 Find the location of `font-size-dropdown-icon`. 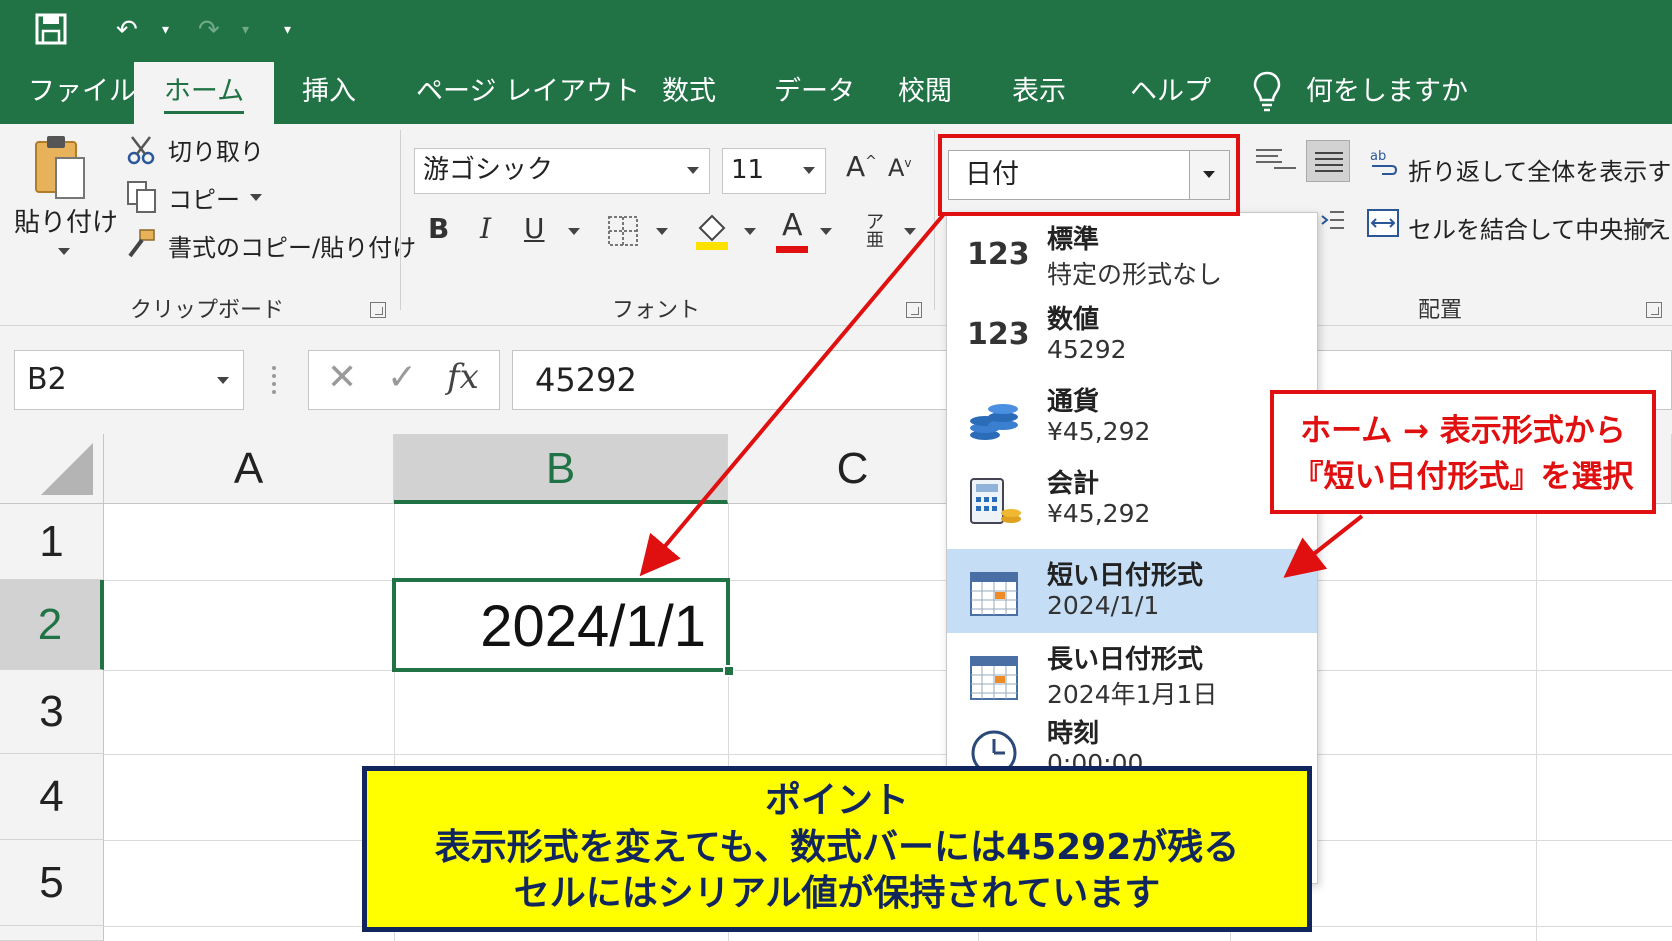

font-size-dropdown-icon is located at coordinates (809, 170).